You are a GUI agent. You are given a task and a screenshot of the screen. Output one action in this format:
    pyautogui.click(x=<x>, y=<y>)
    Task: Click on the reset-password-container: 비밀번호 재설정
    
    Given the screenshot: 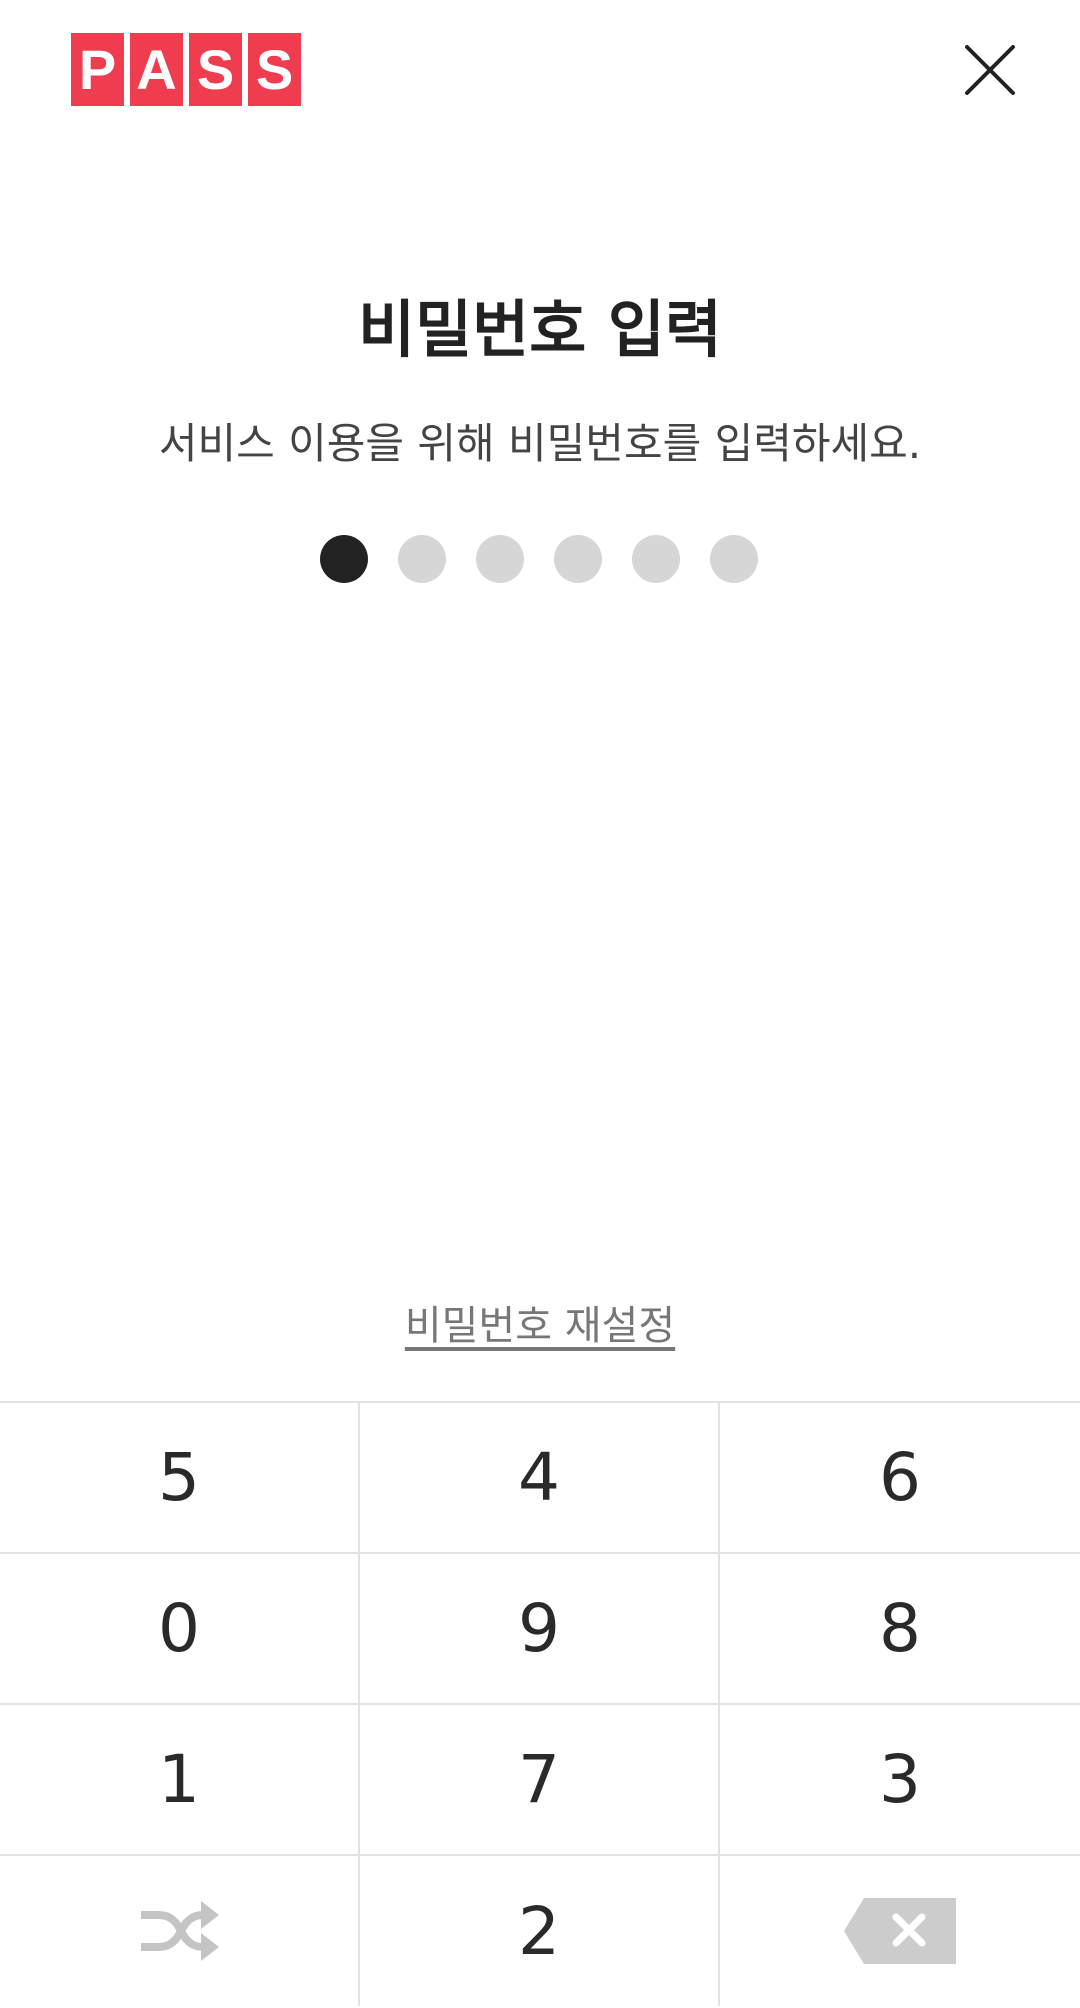 What is the action you would take?
    pyautogui.click(x=540, y=1326)
    